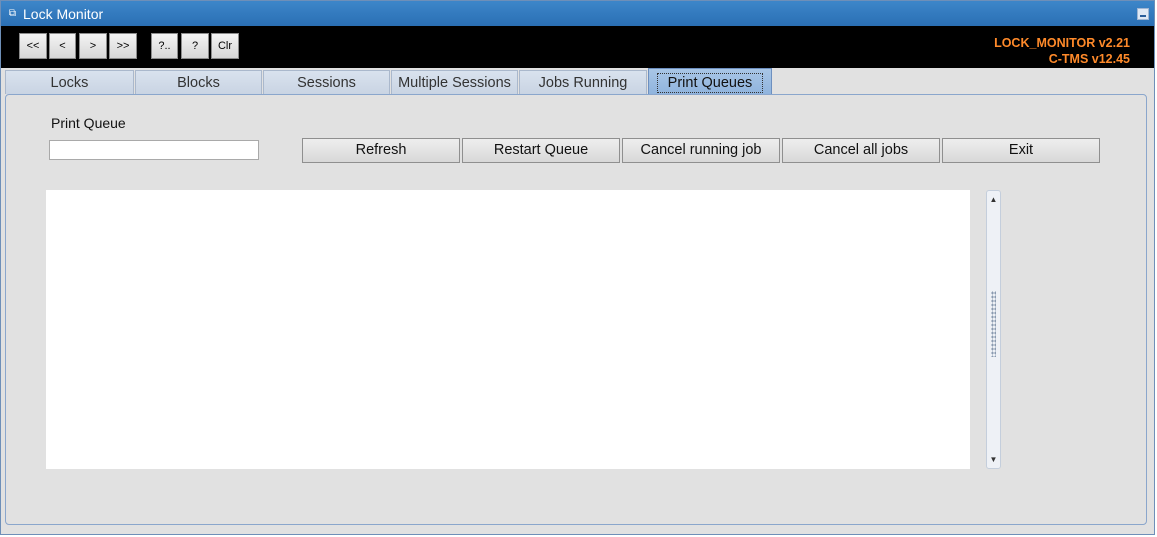 This screenshot has width=1157, height=537. I want to click on tab-sessions: Sessions, so click(326, 82).